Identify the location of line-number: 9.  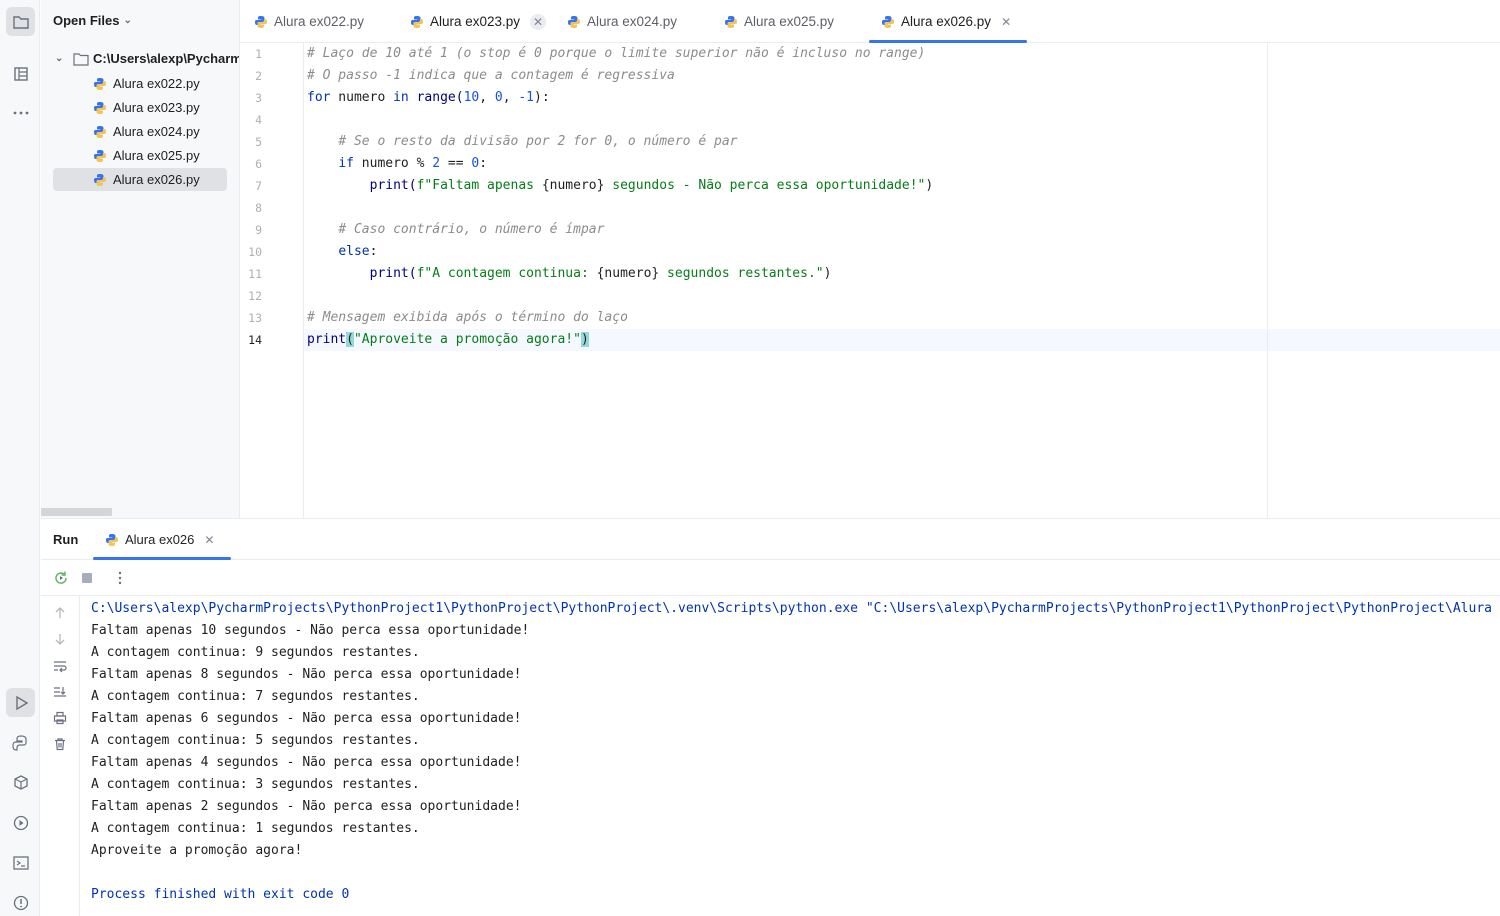
(258, 230).